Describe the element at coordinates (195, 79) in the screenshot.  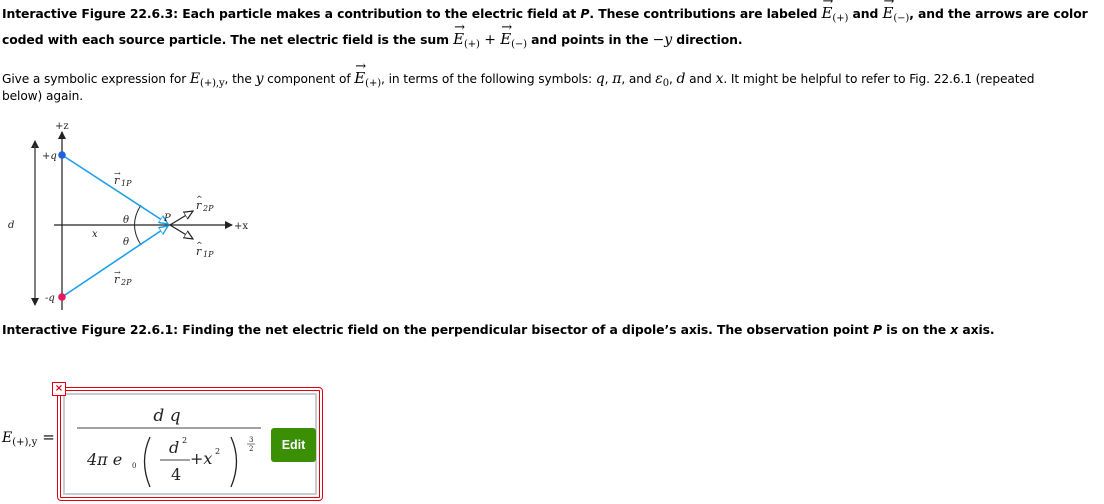
I see `E-plus-y-symbol: E` at that location.